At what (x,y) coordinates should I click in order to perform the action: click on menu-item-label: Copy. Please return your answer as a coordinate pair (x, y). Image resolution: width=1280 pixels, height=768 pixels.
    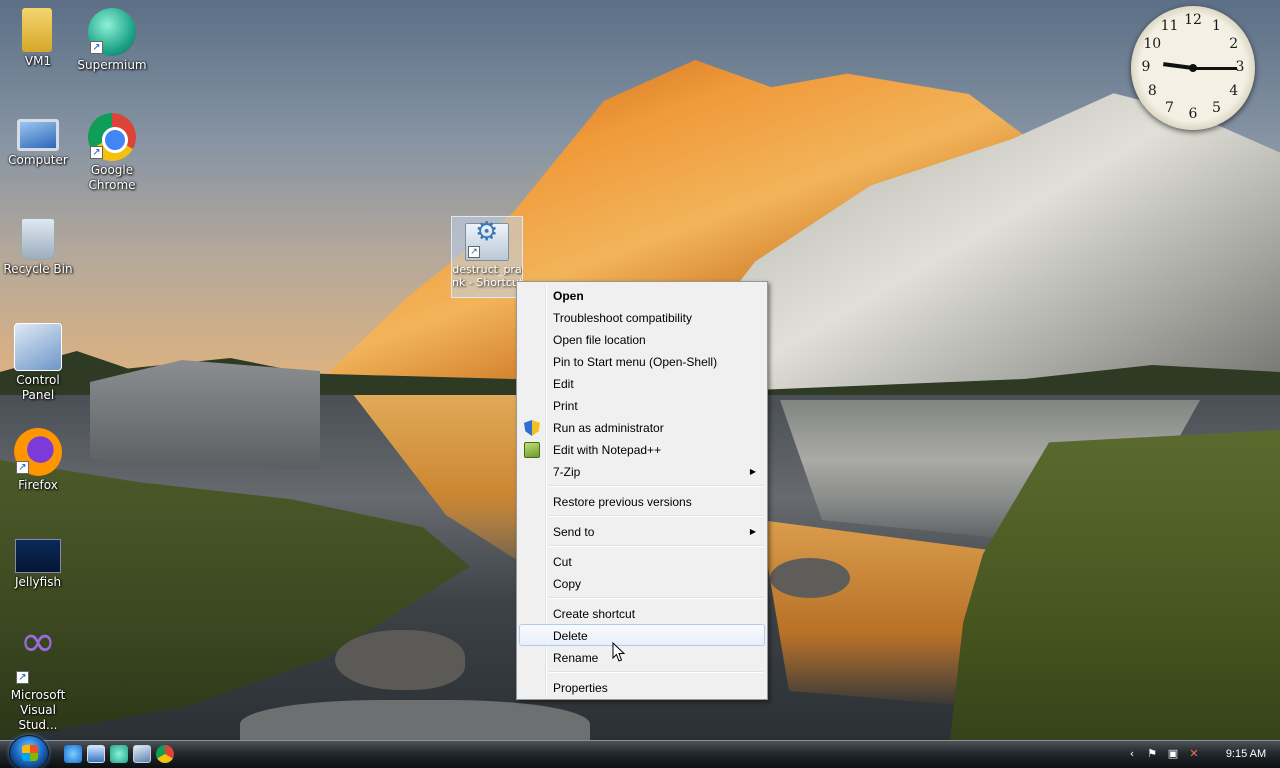
    Looking at the image, I should click on (567, 584).